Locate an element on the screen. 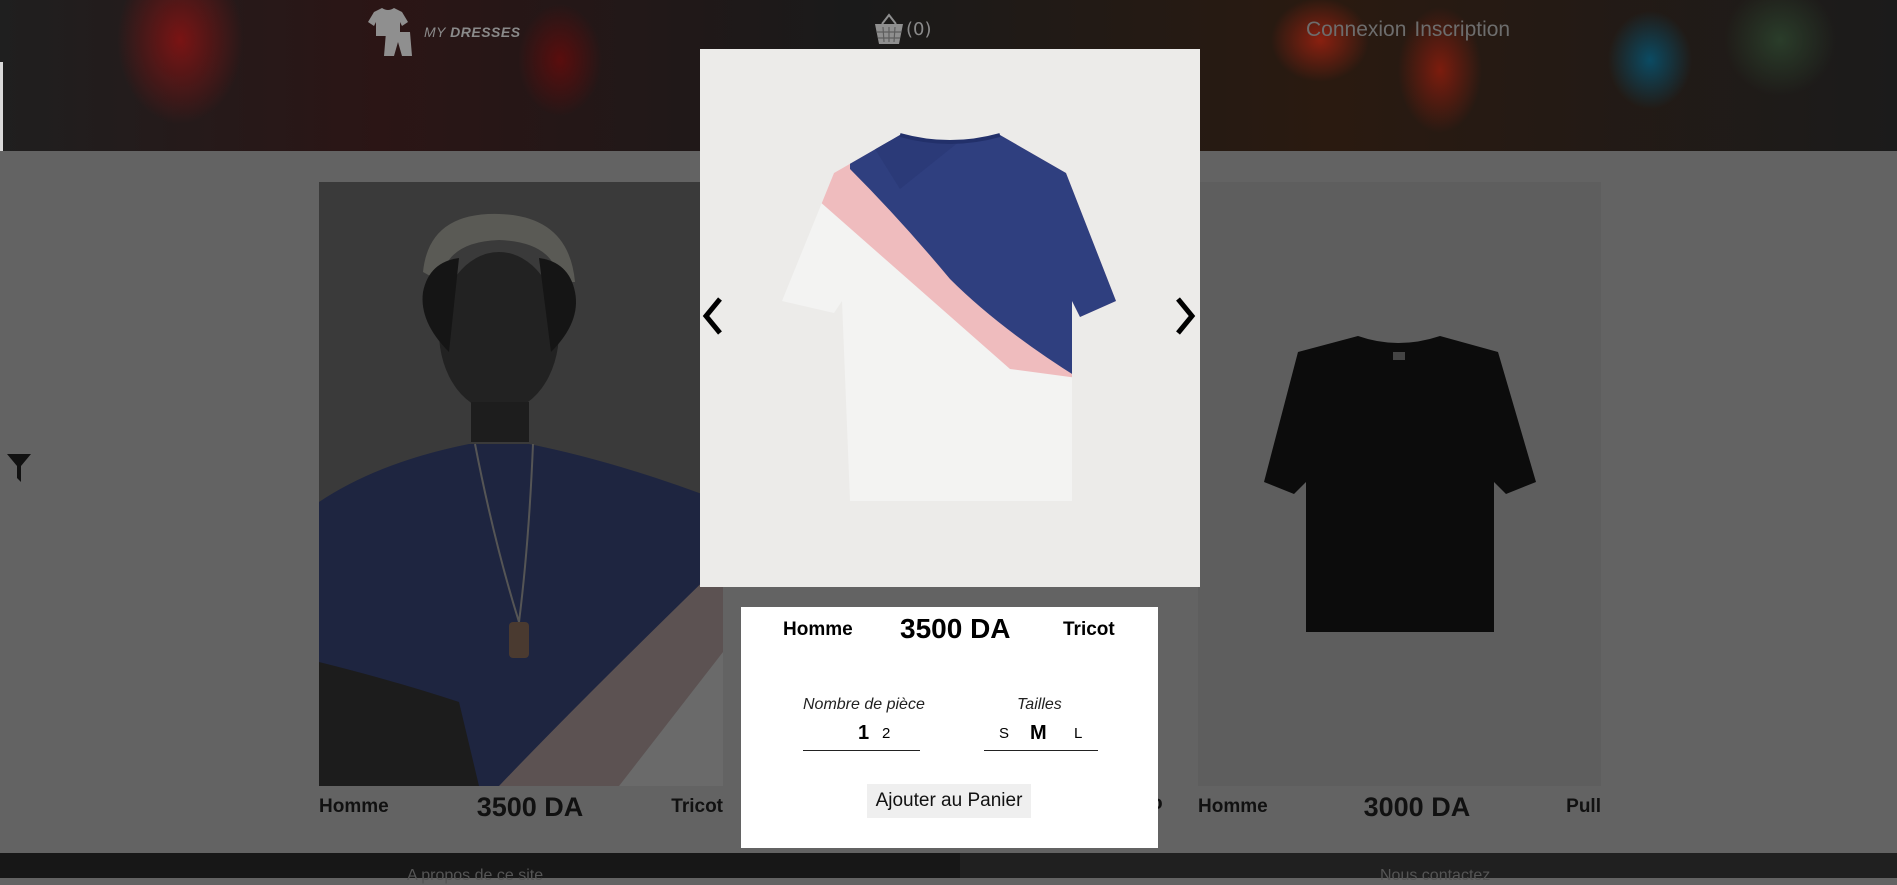 This screenshot has width=1897, height=885. filter-icon is located at coordinates (19, 468).